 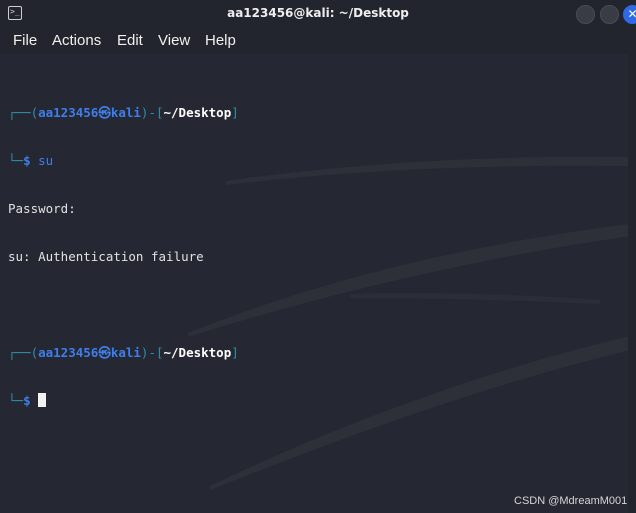 I want to click on active-input-line: └─$, so click(x=123, y=401).